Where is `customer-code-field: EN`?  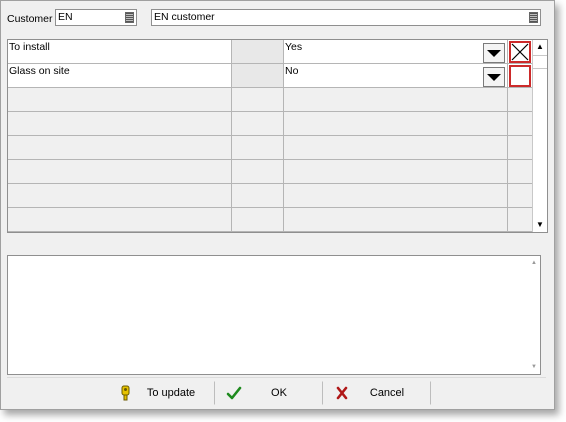 customer-code-field: EN is located at coordinates (96, 17).